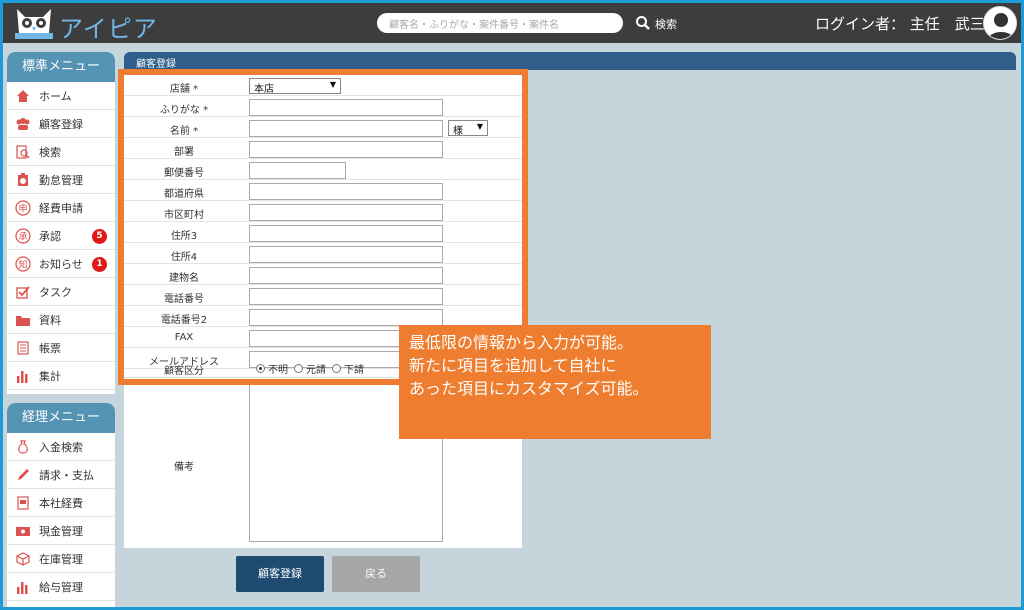 The image size is (1024, 610). What do you see at coordinates (280, 574) in the screenshot?
I see `register-customer-button: 顧客登録` at bounding box center [280, 574].